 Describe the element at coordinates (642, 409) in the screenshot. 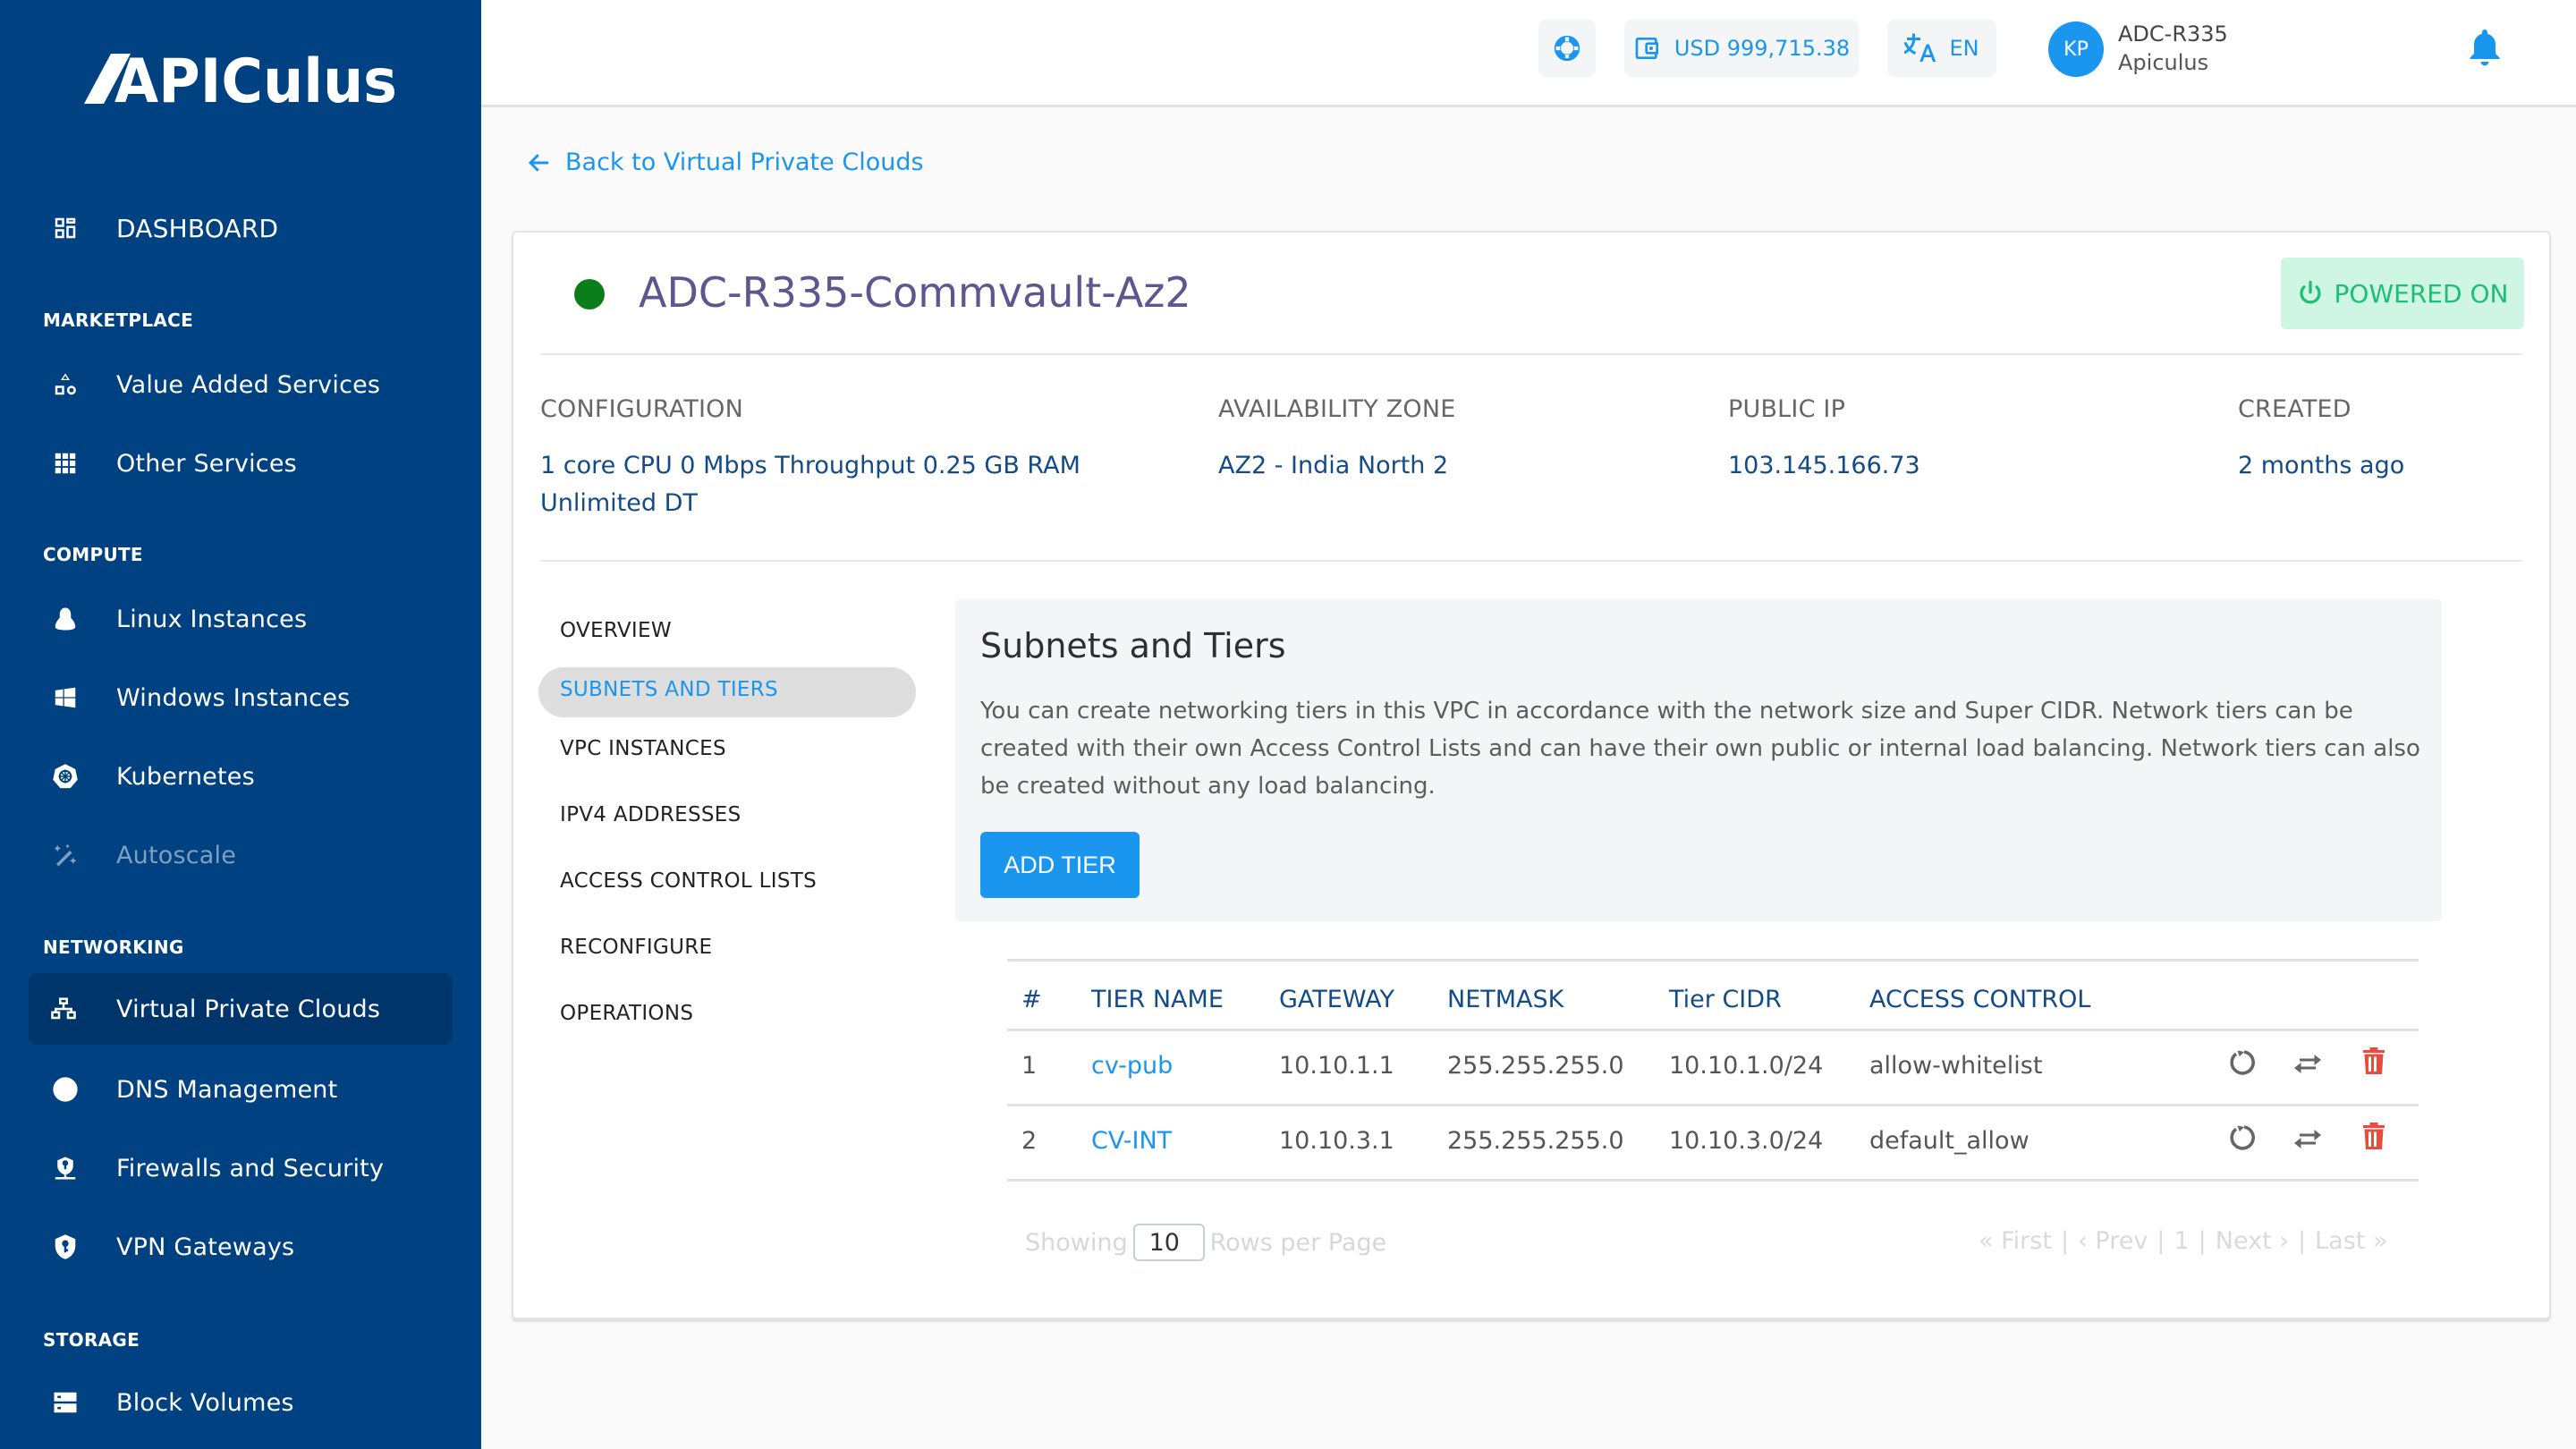

I see `info-label-configuration: CONFIGURATION` at that location.